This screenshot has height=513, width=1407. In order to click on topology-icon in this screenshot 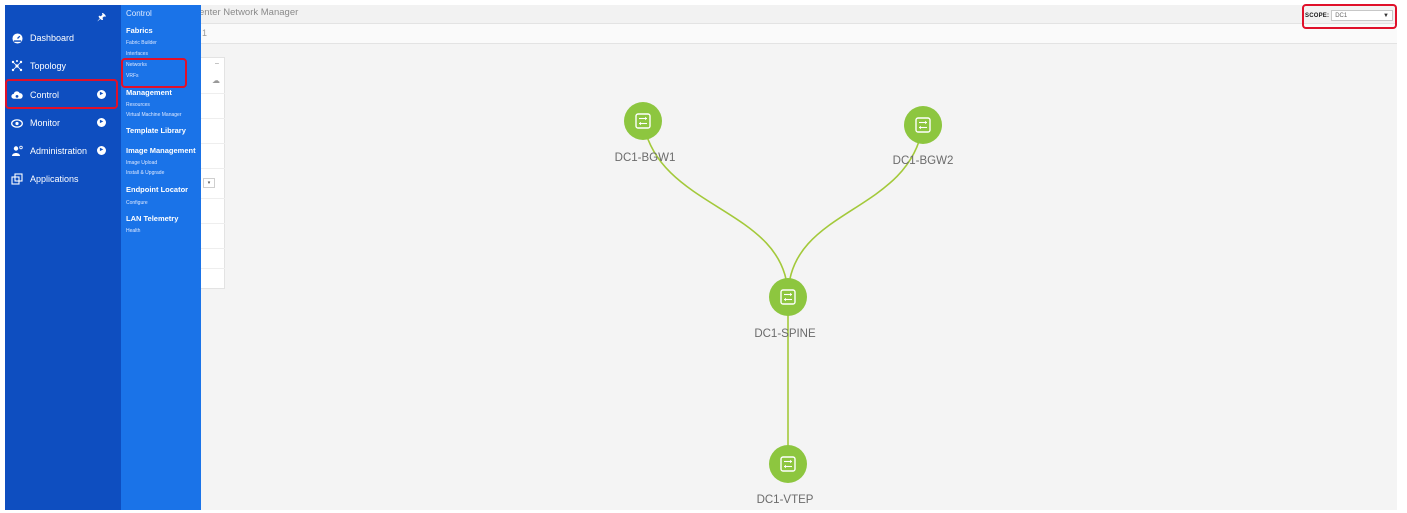, I will do `click(17, 66)`.